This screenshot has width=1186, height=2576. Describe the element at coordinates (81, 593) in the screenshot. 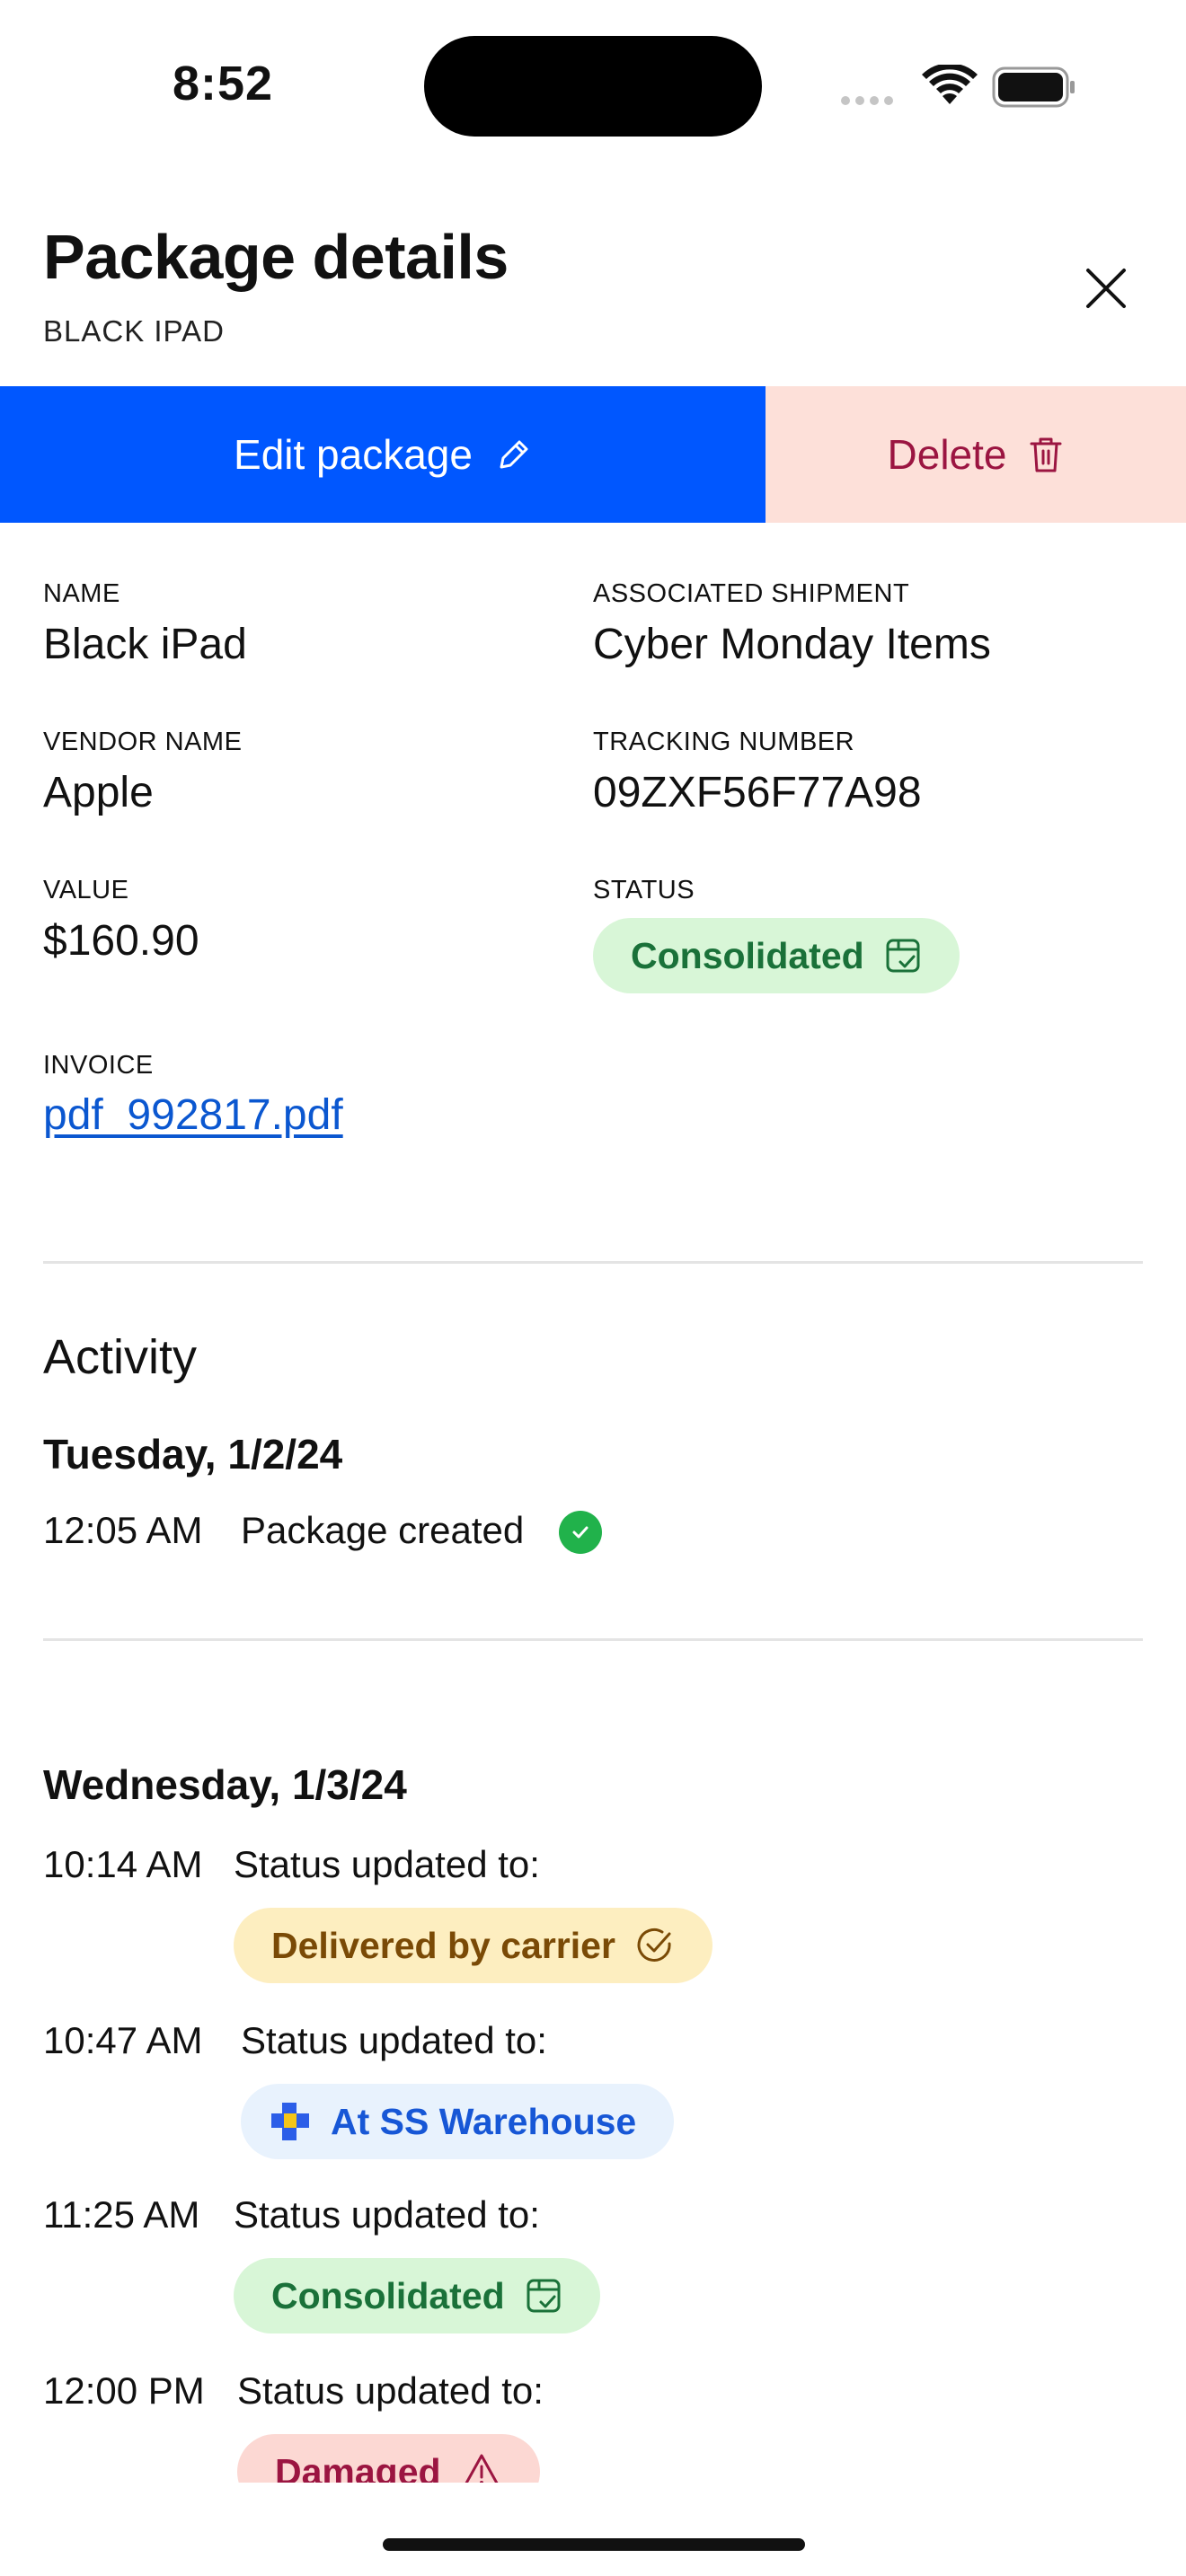

I see `name-label: NAME` at that location.